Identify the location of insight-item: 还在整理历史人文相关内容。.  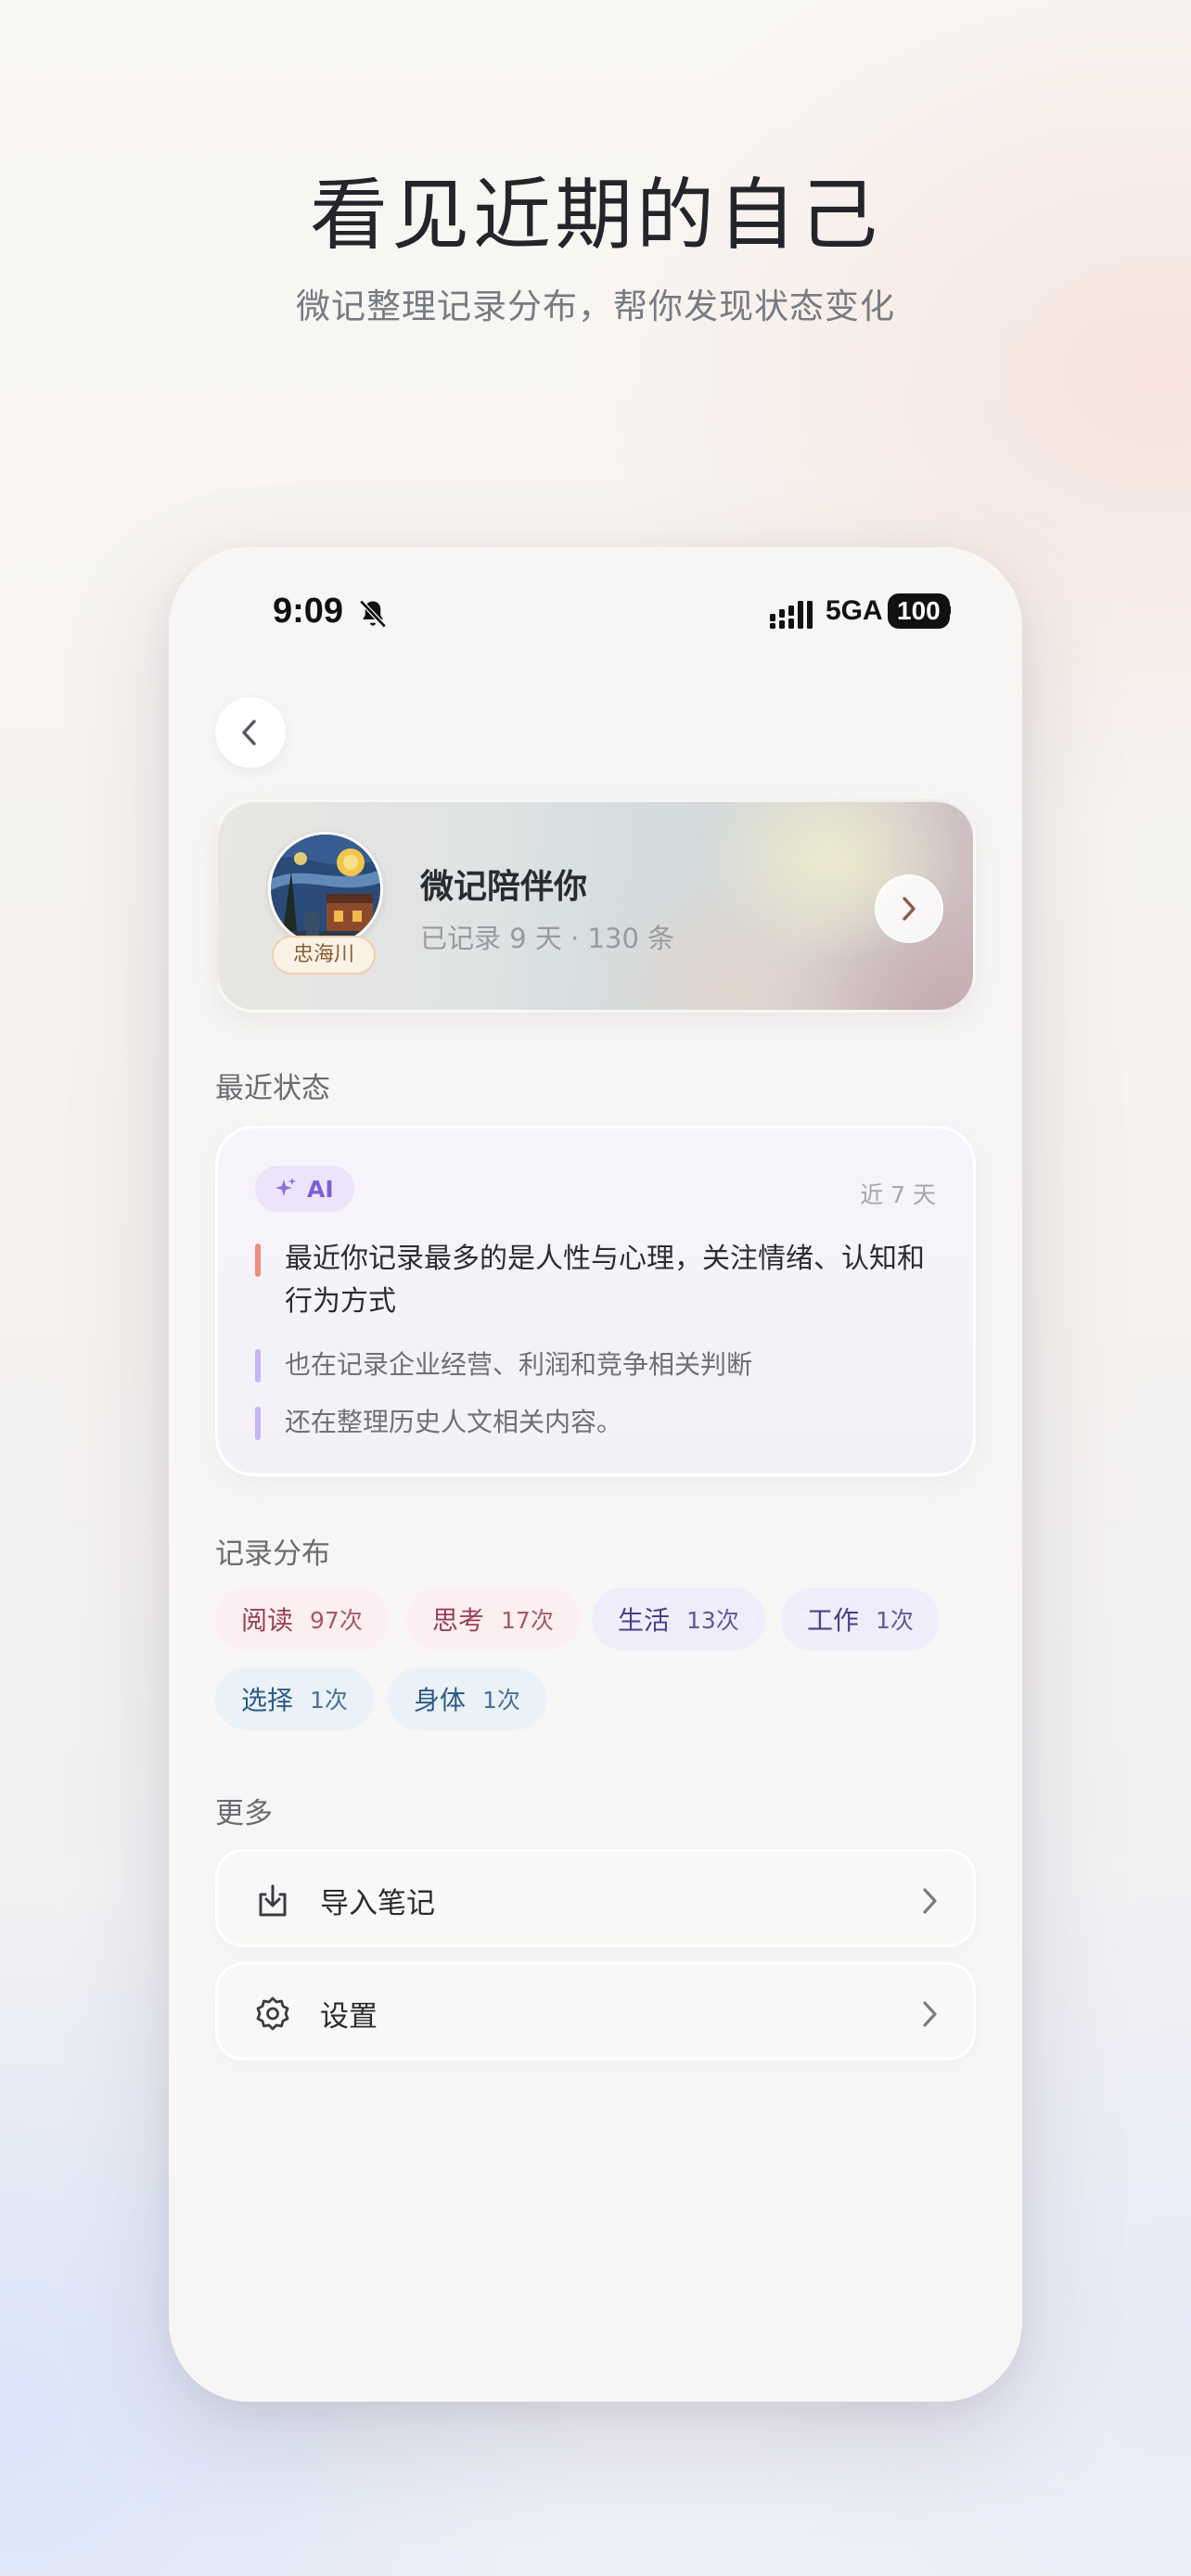
(598, 1423).